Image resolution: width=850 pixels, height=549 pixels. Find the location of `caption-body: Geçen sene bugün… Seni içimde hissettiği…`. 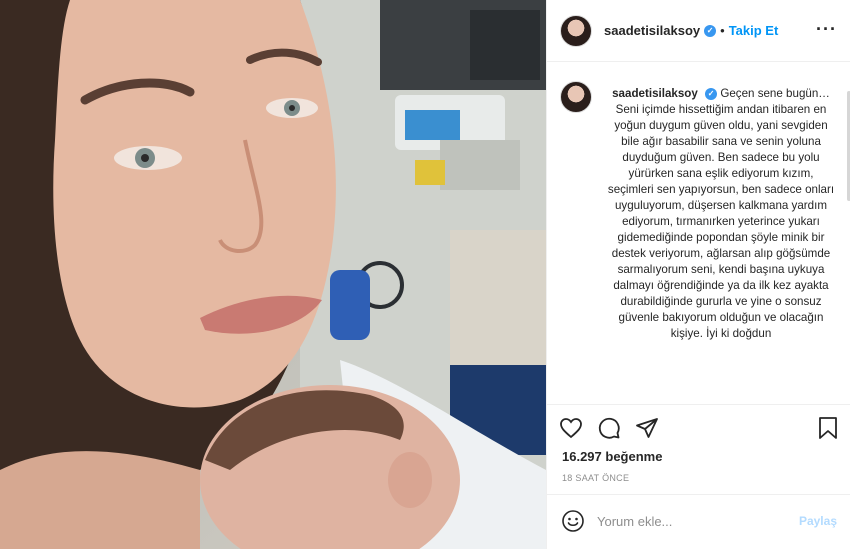

caption-body: Geçen sene bugün… Seni içimde hissettiği… is located at coordinates (721, 213).